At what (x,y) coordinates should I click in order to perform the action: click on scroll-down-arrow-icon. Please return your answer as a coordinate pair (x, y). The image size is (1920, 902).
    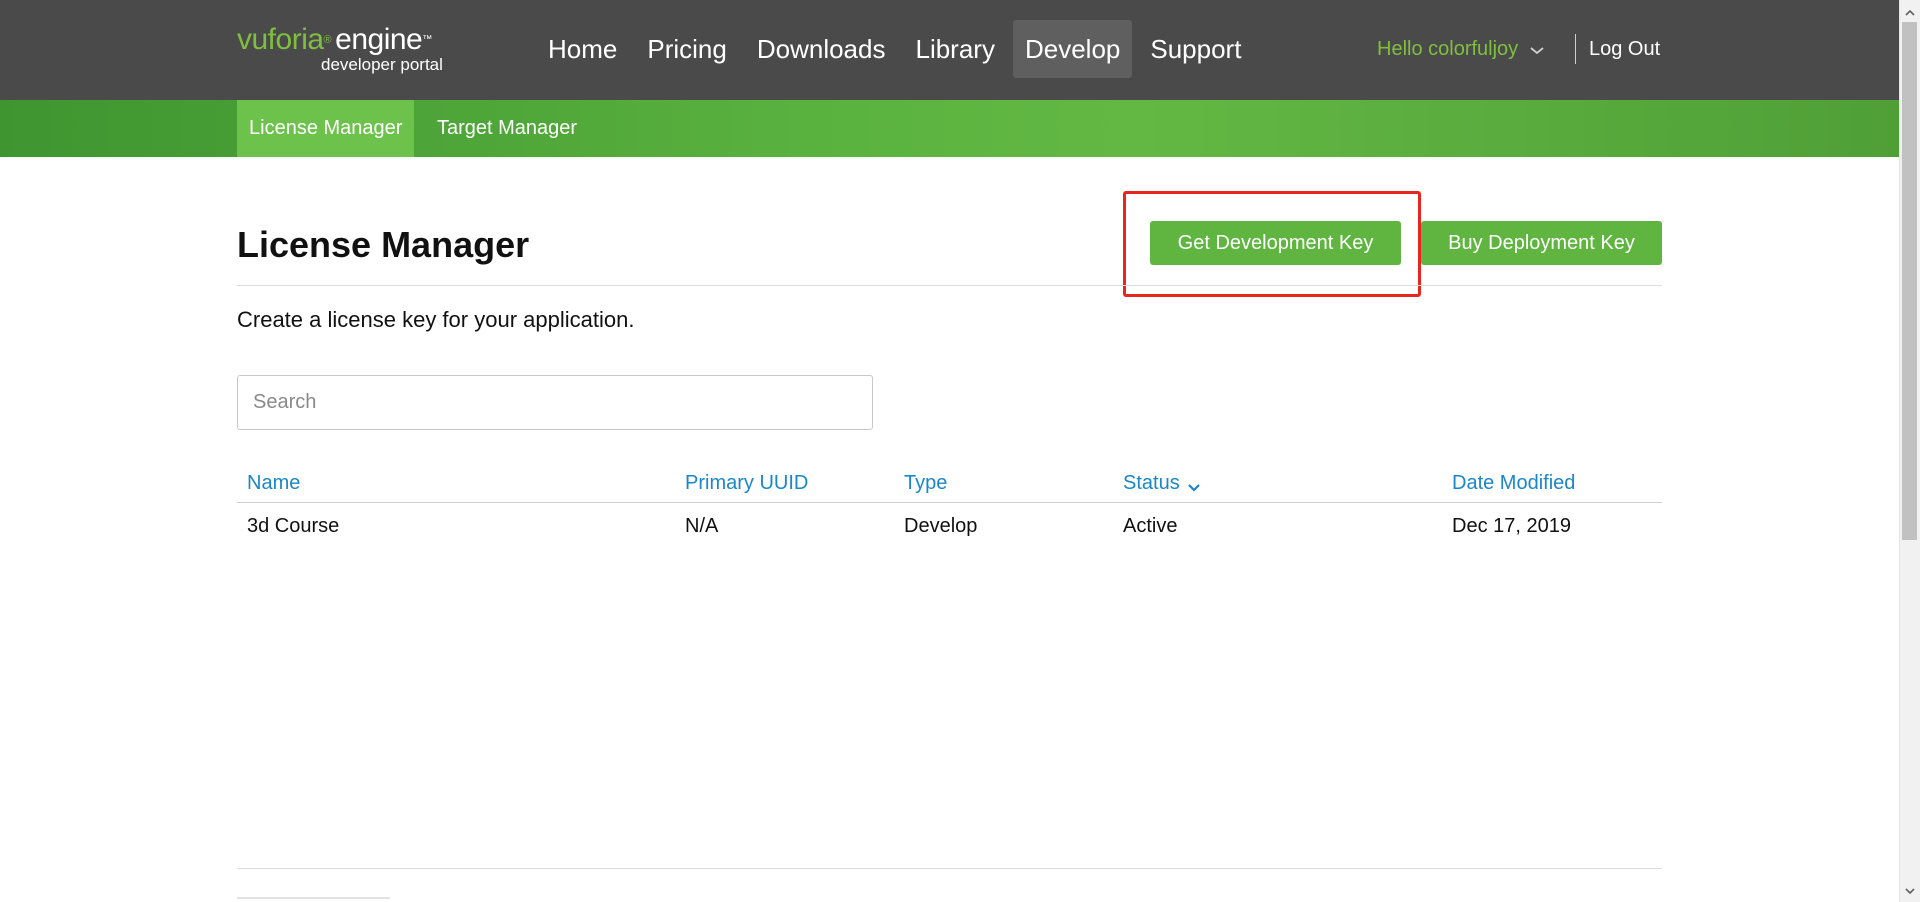
    Looking at the image, I should click on (1910, 890).